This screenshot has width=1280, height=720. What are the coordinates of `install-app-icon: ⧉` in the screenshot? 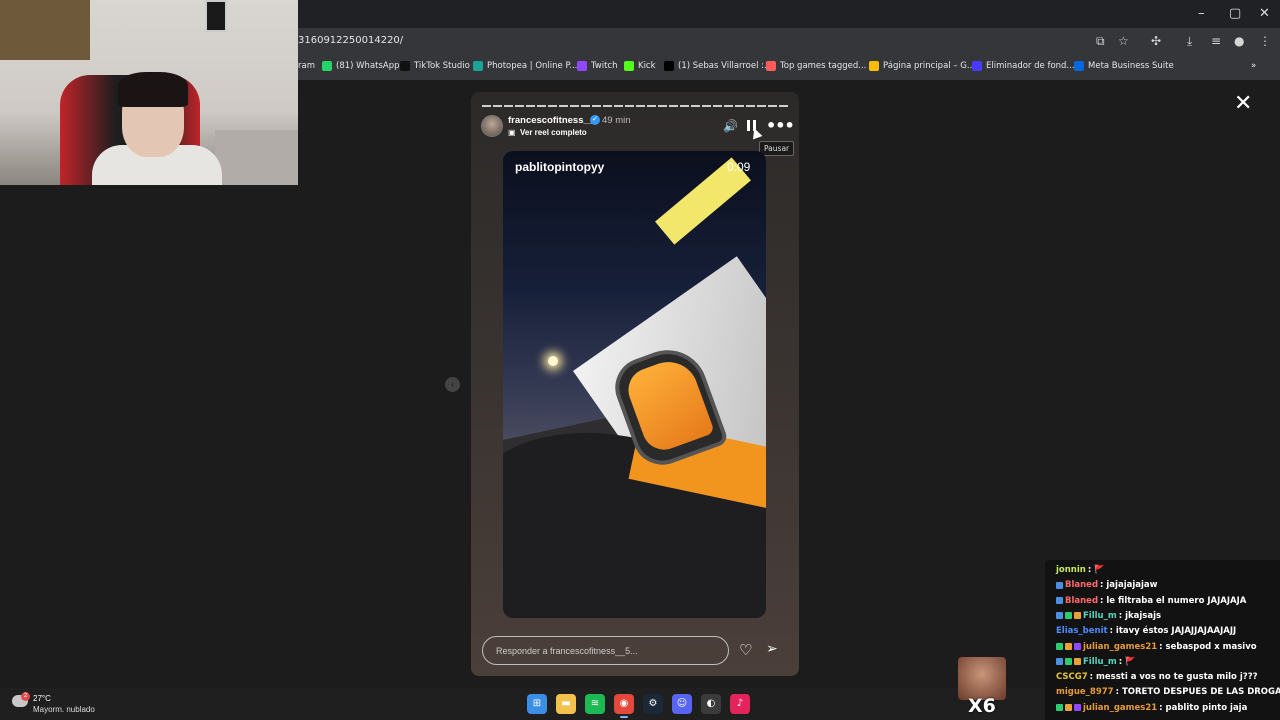 It's located at (1100, 41).